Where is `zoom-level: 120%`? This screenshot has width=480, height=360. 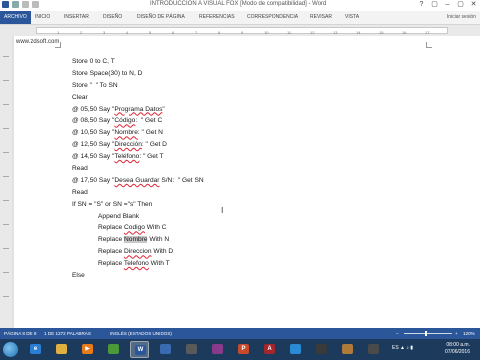
zoom-level: 120% is located at coordinates (469, 333).